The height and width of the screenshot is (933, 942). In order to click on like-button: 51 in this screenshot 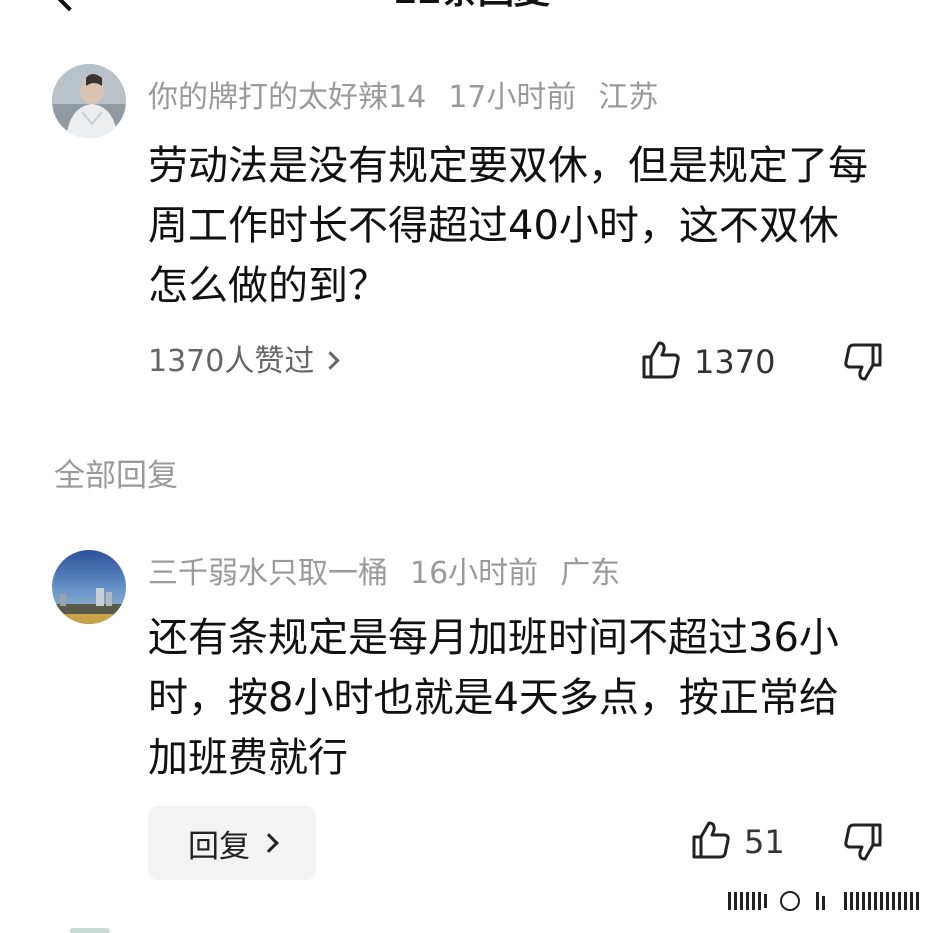, I will do `click(737, 842)`.